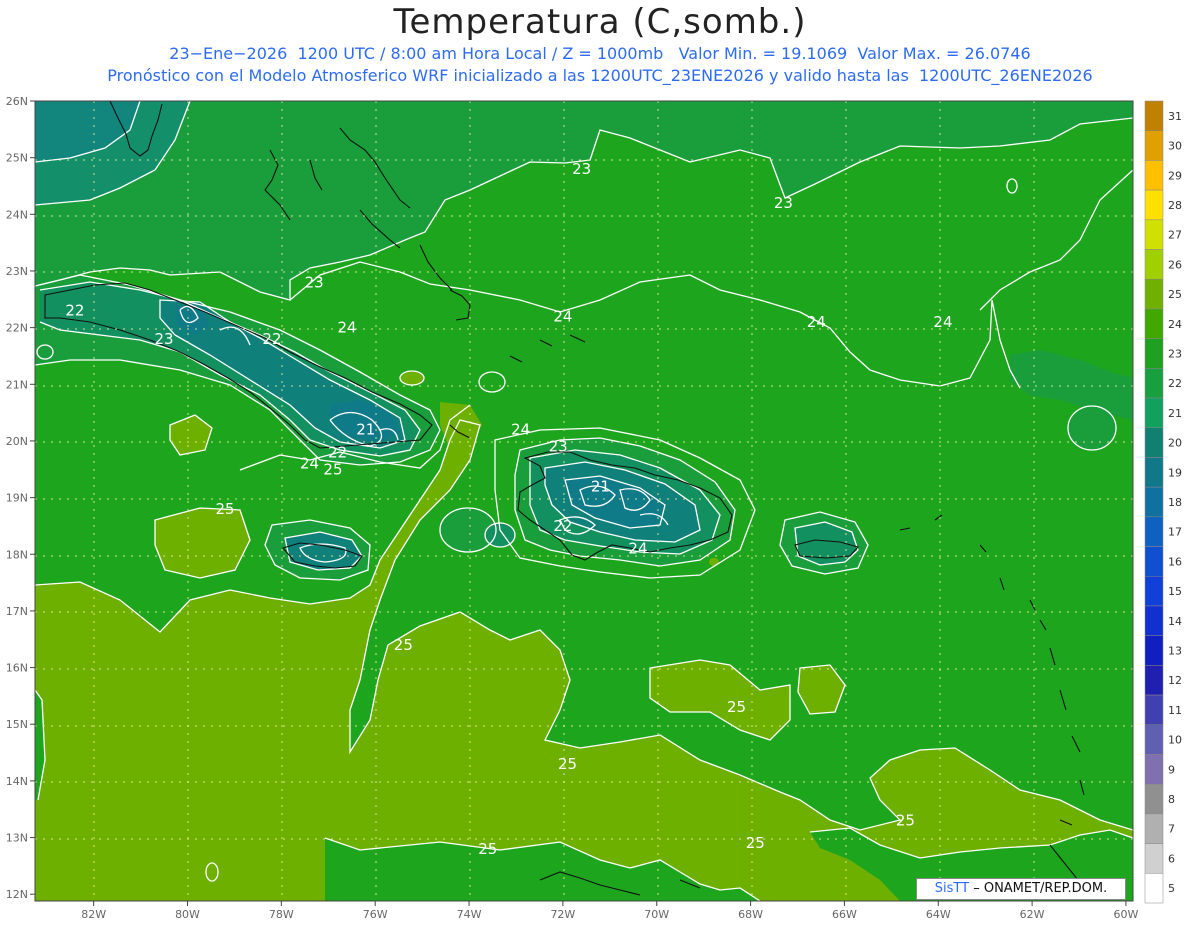 Image resolution: width=1200 pixels, height=927 pixels. I want to click on colorbar-label: 29, so click(1175, 175).